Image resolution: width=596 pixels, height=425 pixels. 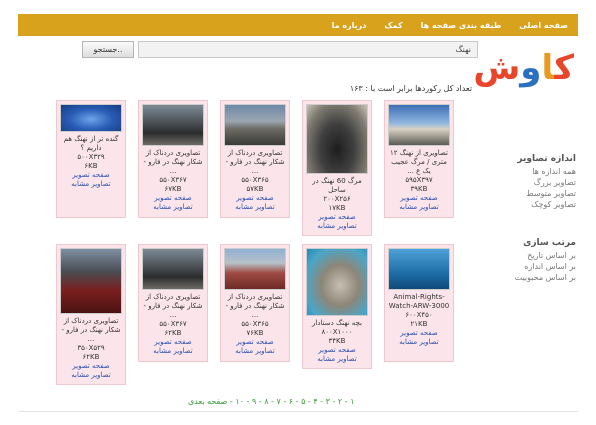 I want to click on size-all-link: همه اندازه ها, so click(x=537, y=171).